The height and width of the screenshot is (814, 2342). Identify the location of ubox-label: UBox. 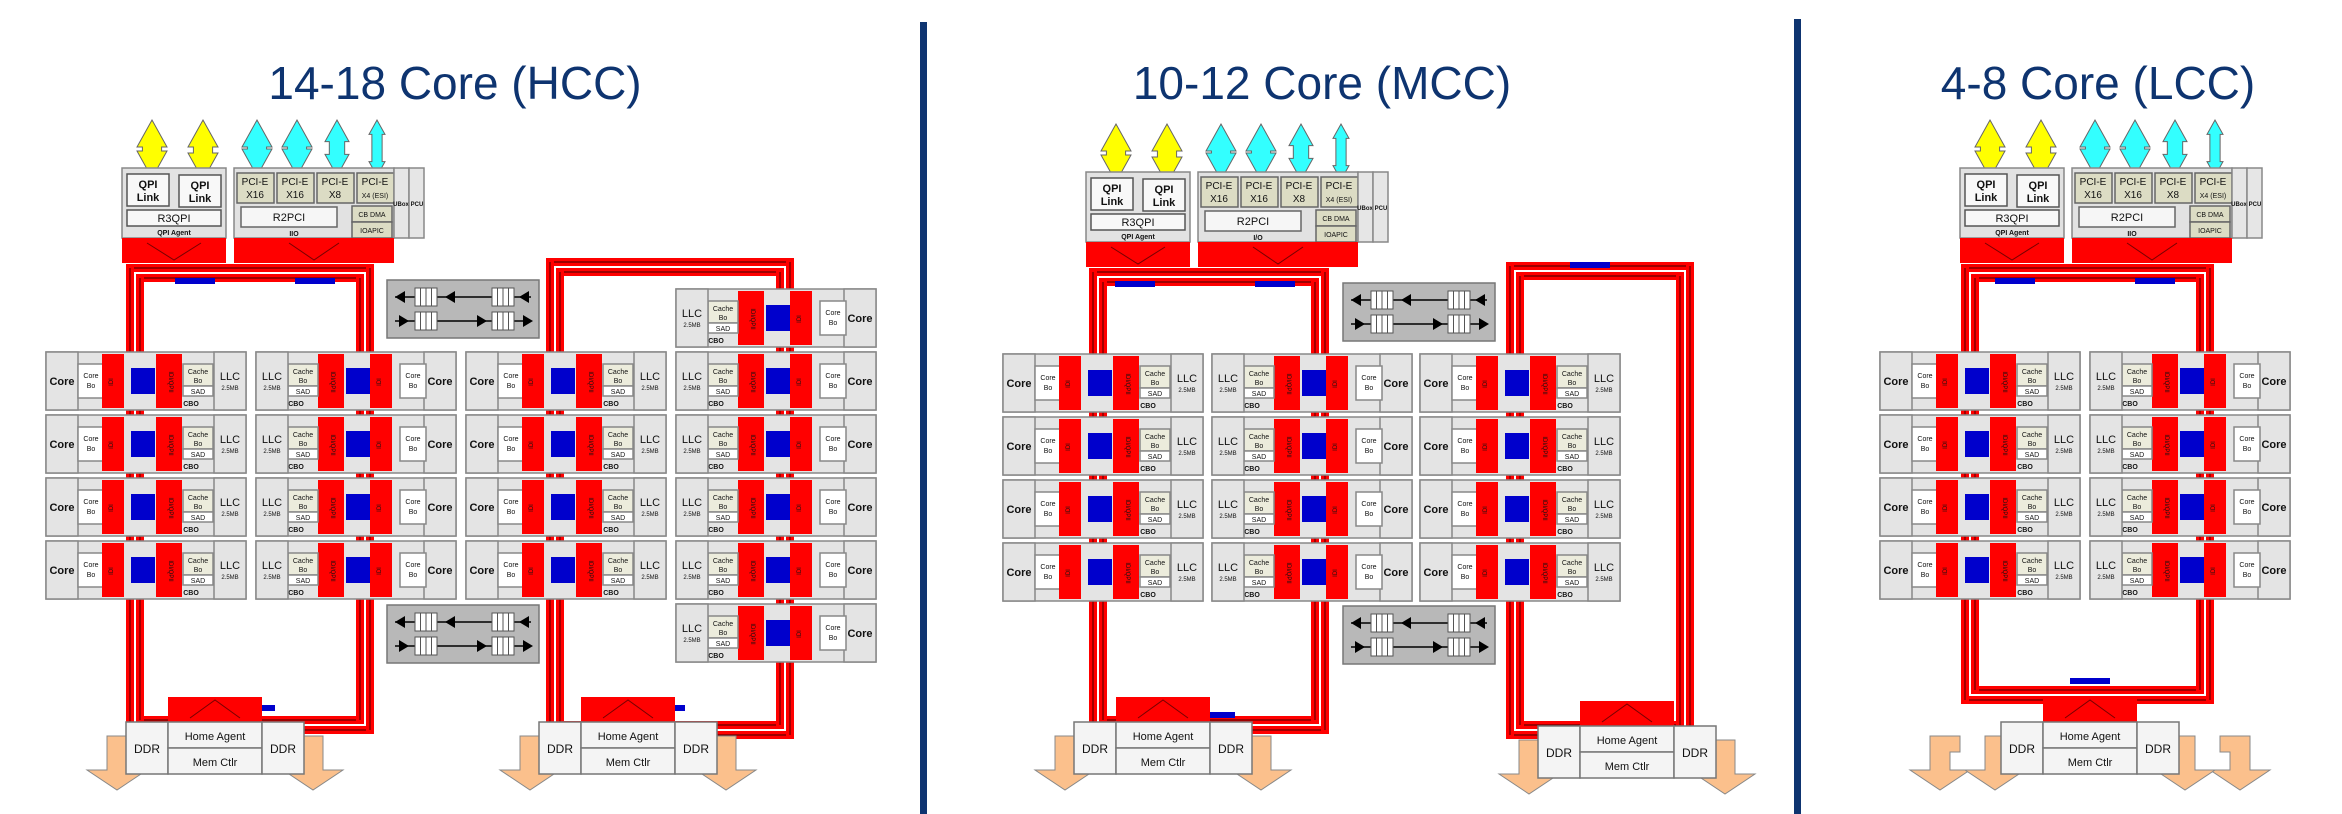
(1365, 209).